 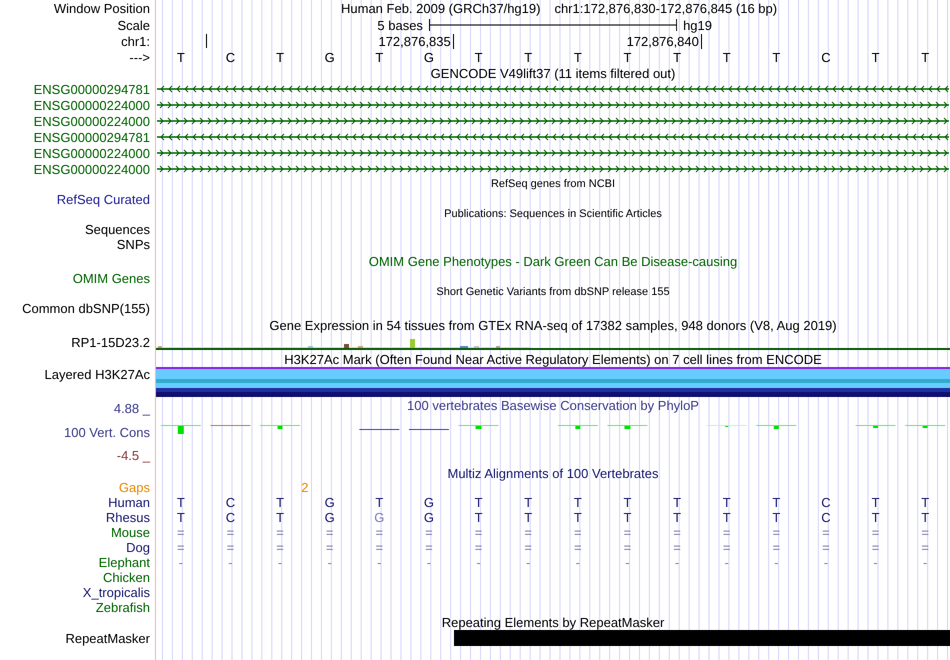 I want to click on track-title: OMIM Gene Phenotypes - Dark Green Can Be Disease-causing, so click(x=553, y=261).